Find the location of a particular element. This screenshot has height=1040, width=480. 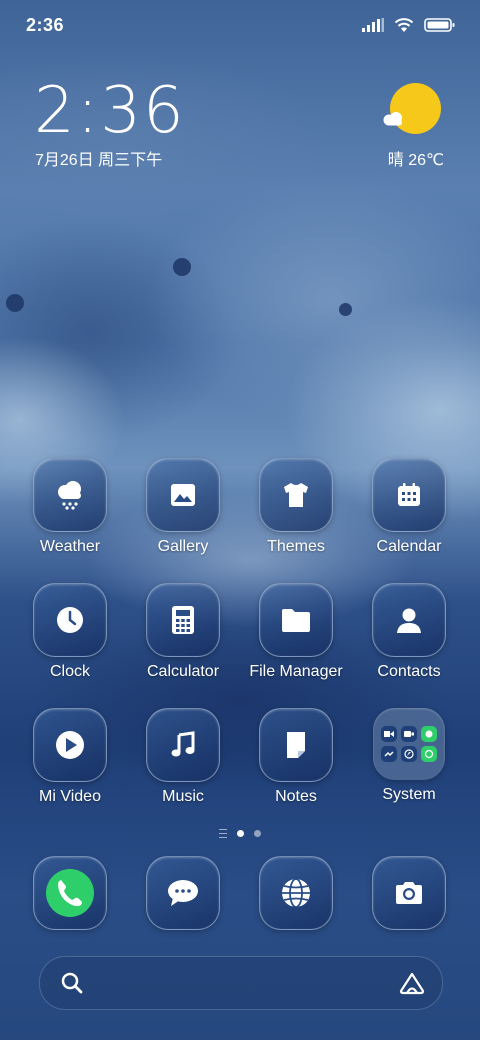

app-calculator: Calculator is located at coordinates (183, 632).